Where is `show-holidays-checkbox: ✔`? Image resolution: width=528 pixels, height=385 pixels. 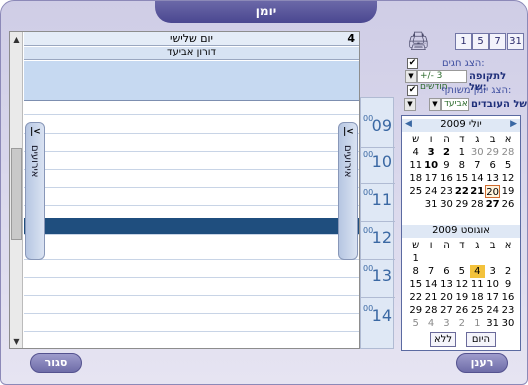
show-holidays-checkbox: ✔ is located at coordinates (412, 63).